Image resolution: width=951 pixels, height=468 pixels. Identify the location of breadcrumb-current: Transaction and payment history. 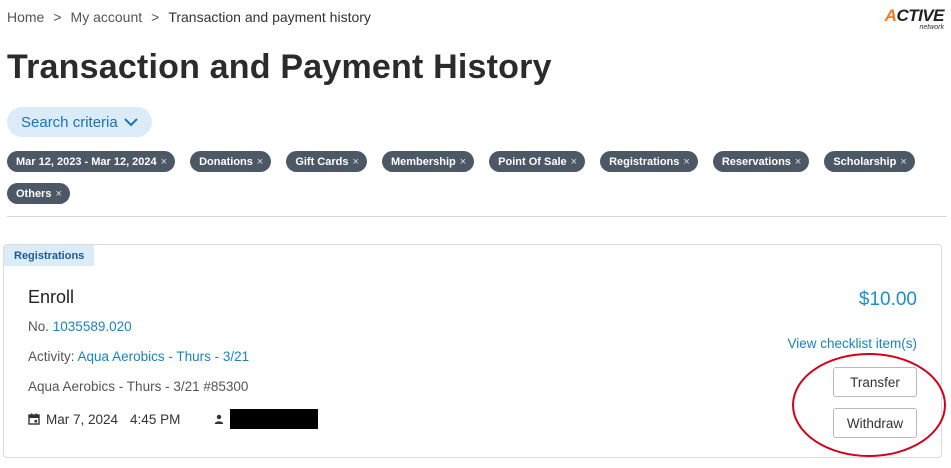
(269, 17).